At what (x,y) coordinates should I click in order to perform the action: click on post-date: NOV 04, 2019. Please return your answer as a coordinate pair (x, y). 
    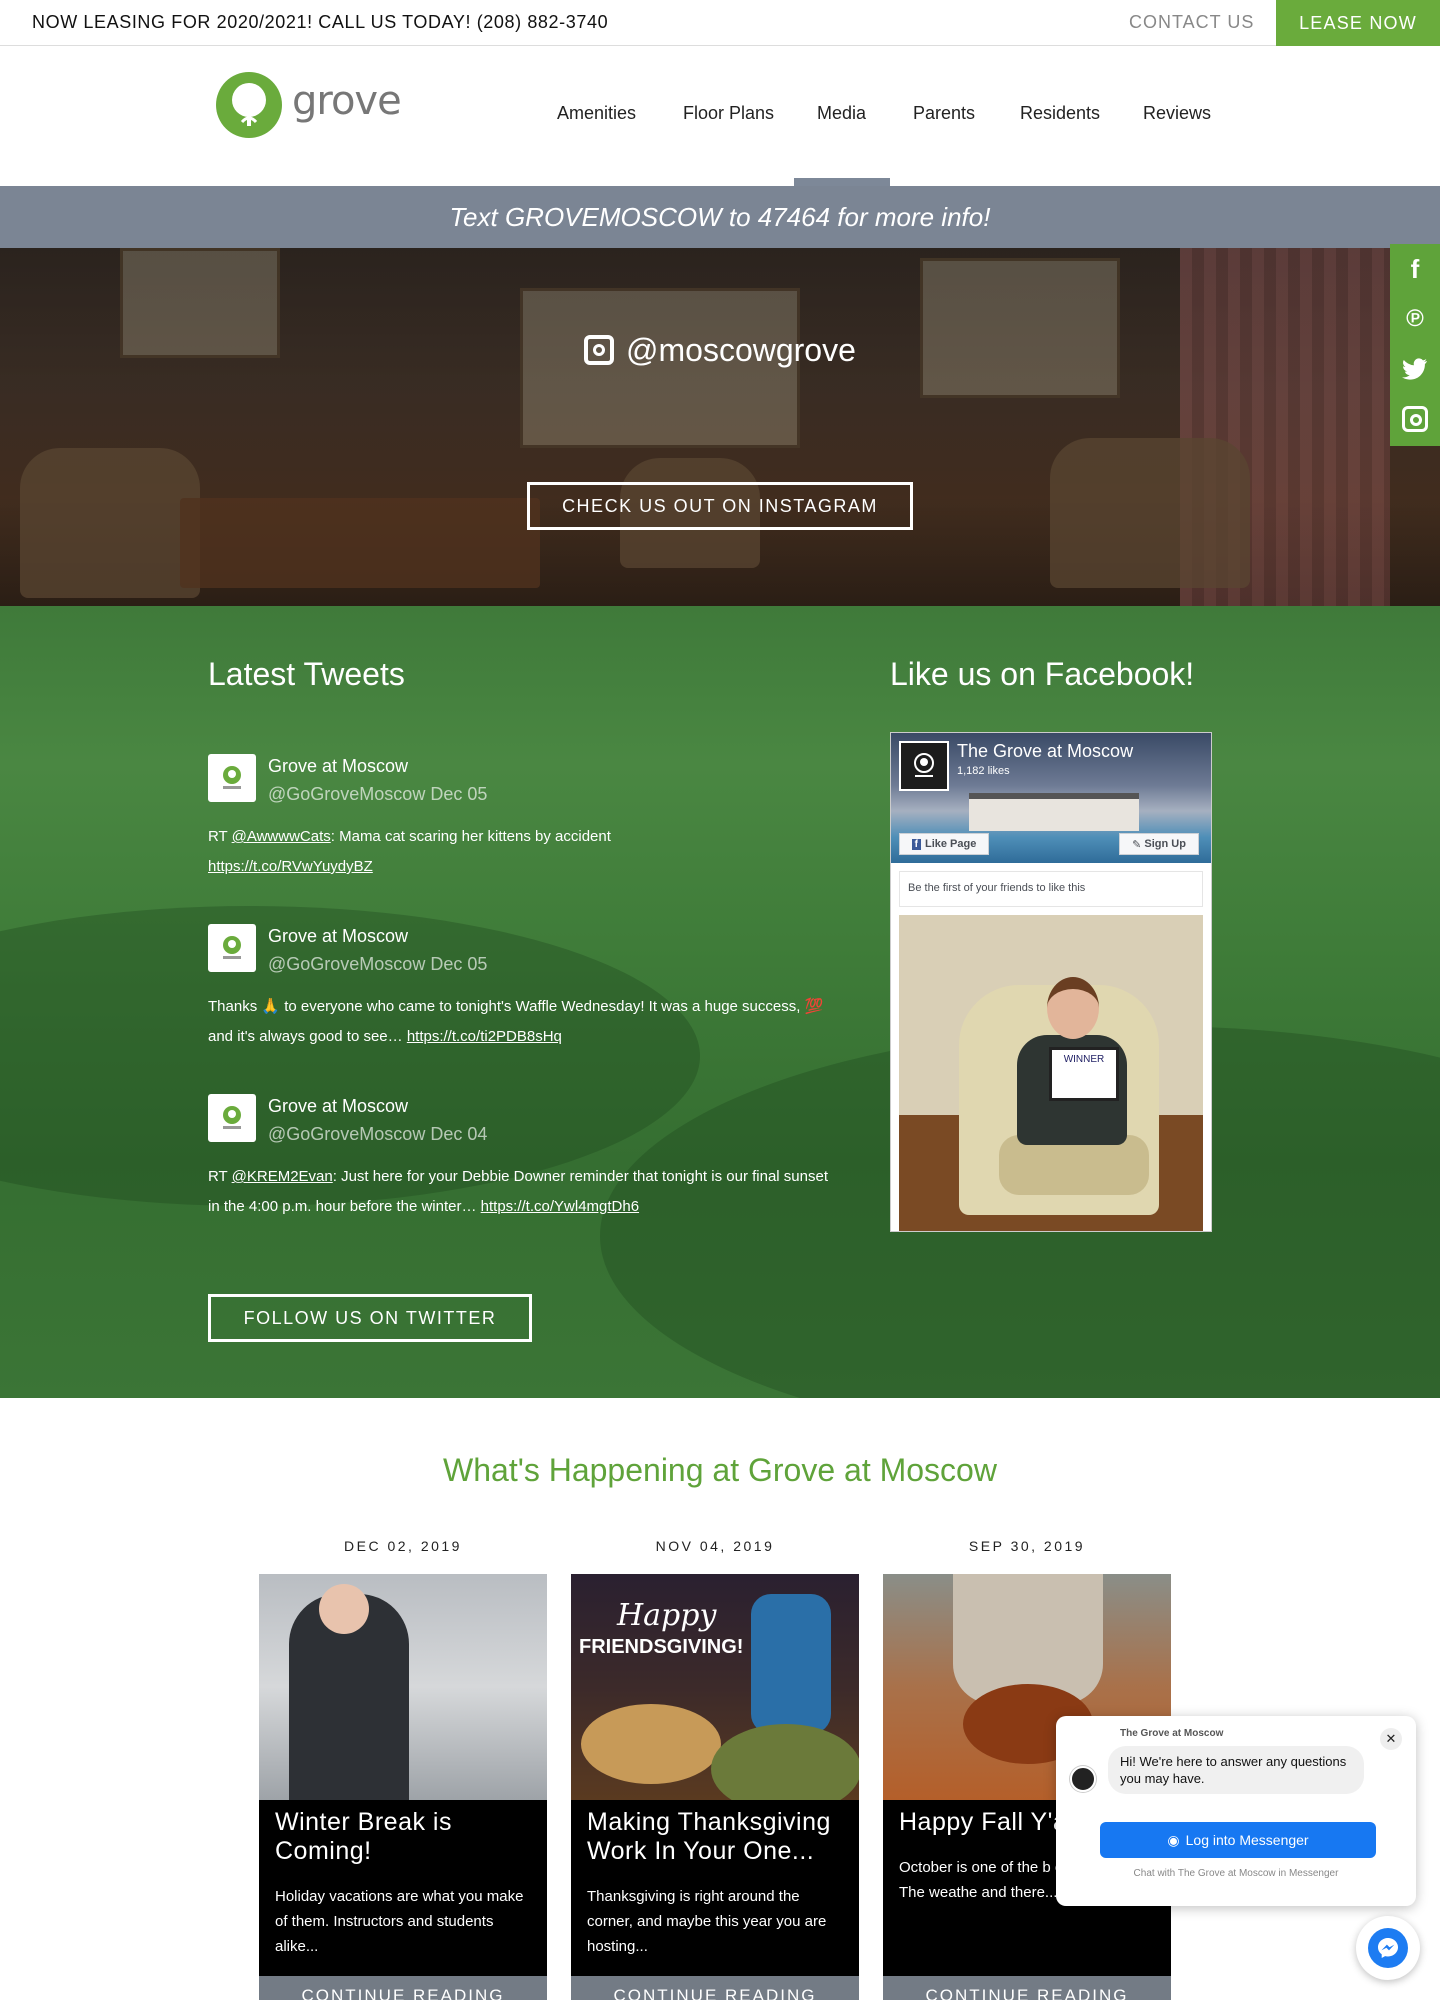
    Looking at the image, I should click on (715, 1546).